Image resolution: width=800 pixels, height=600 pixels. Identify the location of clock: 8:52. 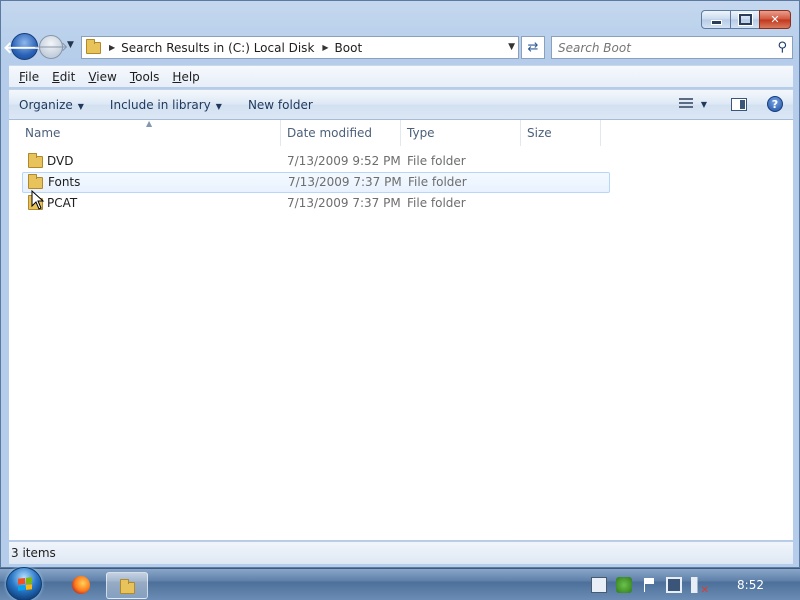
(750, 585).